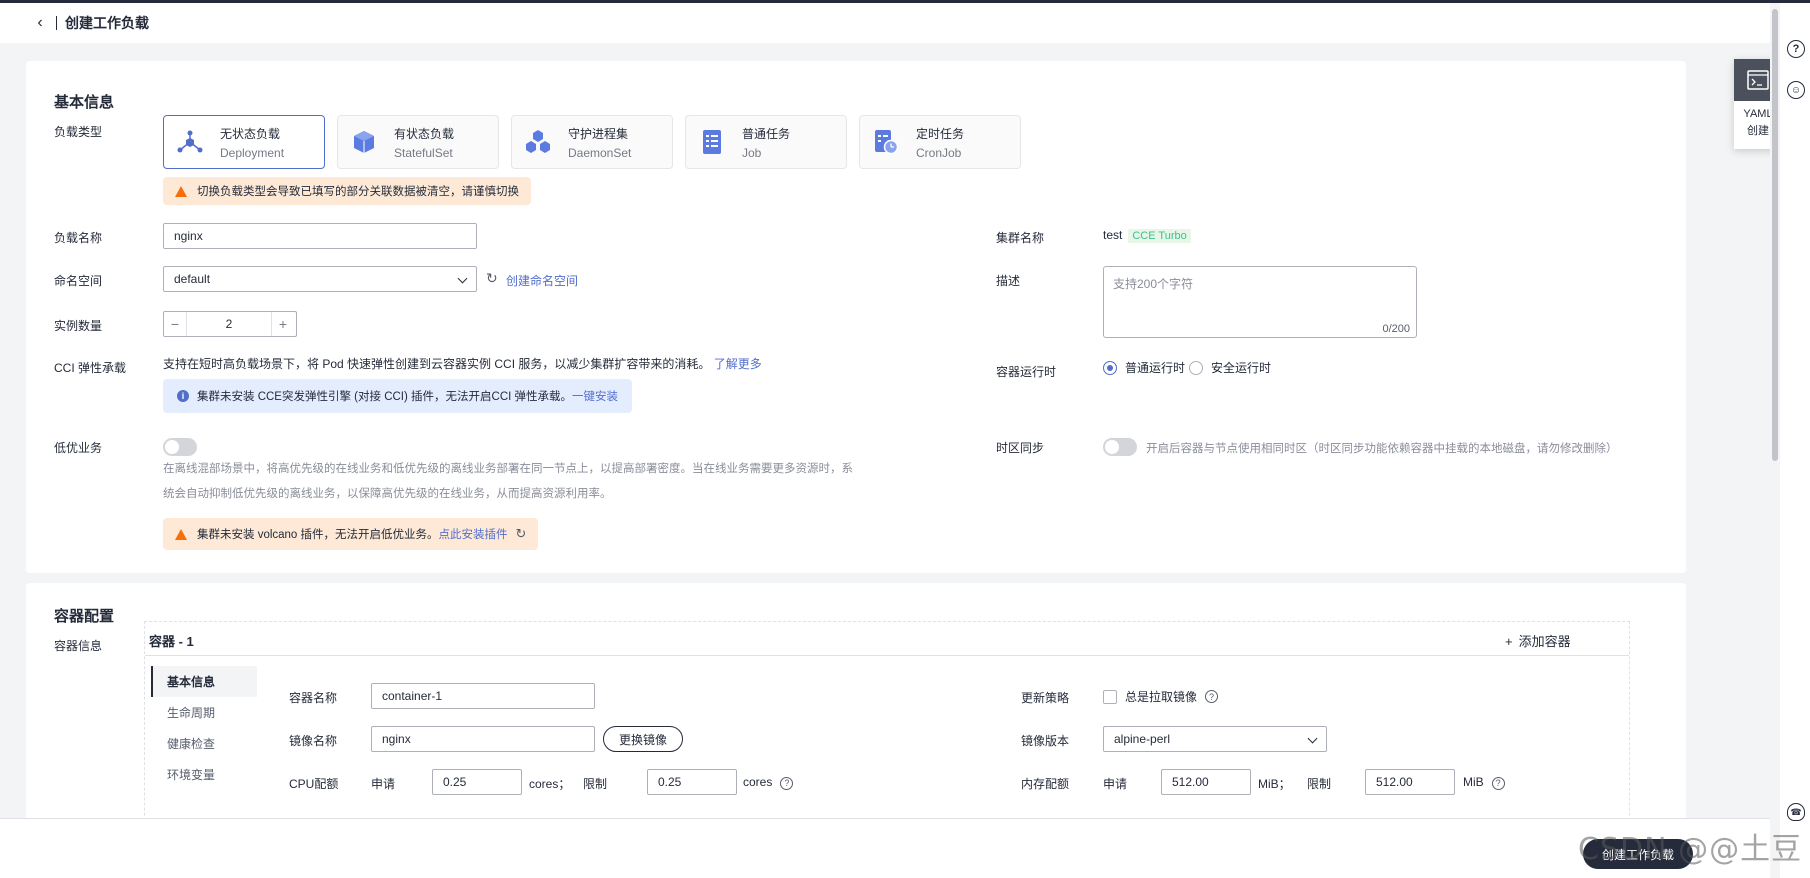 The image size is (1810, 878). I want to click on memory-limit-input: 512.00, so click(1410, 782).